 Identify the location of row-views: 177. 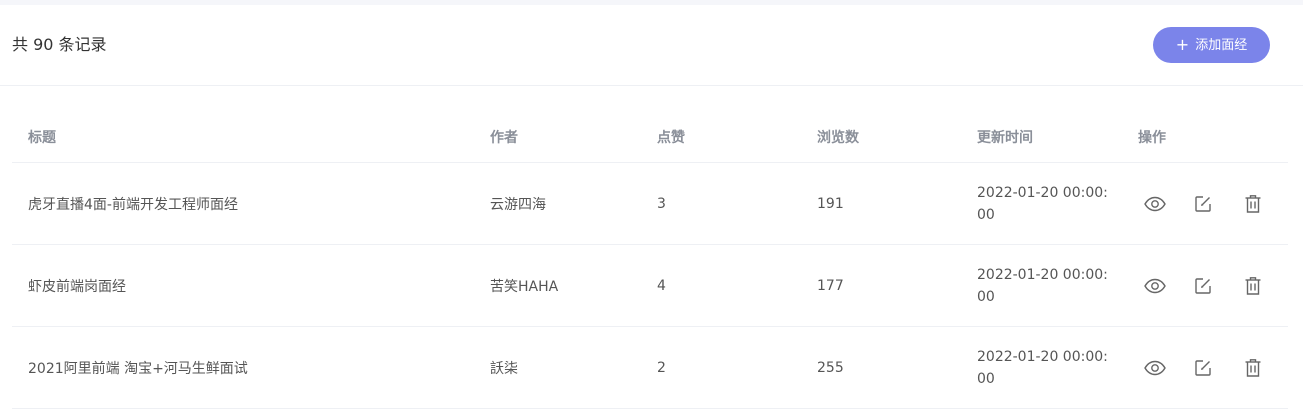
(830, 285).